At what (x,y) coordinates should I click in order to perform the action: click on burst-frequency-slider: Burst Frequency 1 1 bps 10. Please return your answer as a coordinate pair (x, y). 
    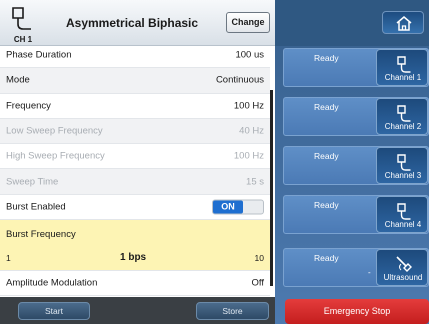
    Looking at the image, I should click on (135, 246).